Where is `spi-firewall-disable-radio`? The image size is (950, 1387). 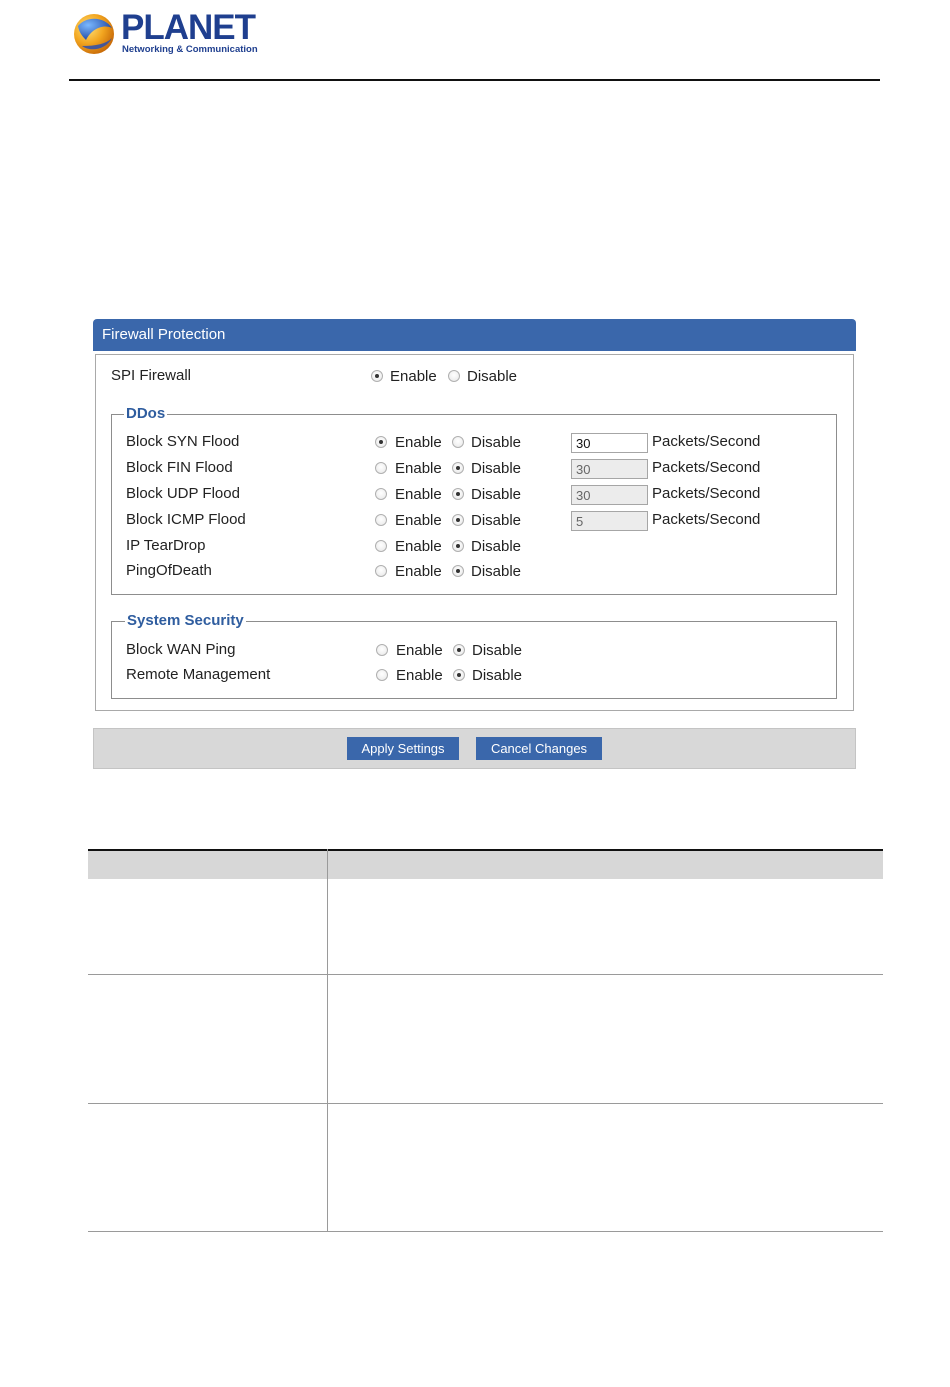 spi-firewall-disable-radio is located at coordinates (454, 376).